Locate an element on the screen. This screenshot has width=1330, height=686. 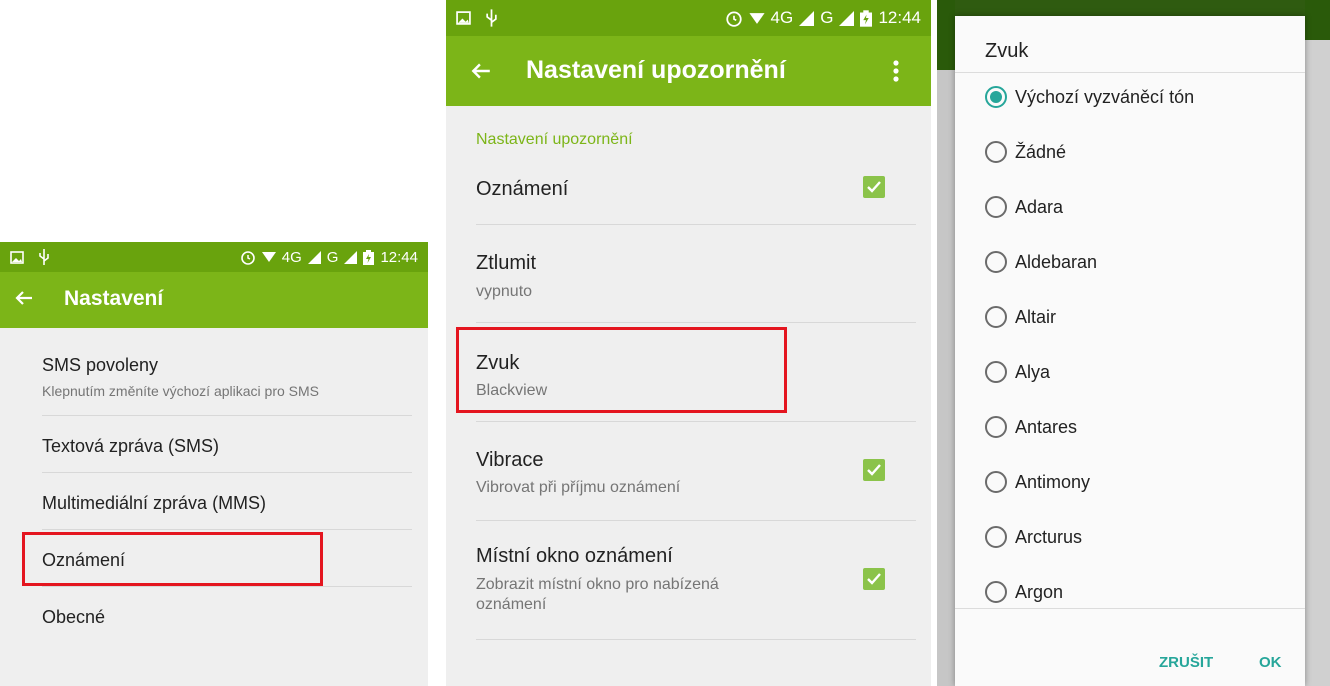
option-label: Aldebaran is located at coordinates (1056, 261).